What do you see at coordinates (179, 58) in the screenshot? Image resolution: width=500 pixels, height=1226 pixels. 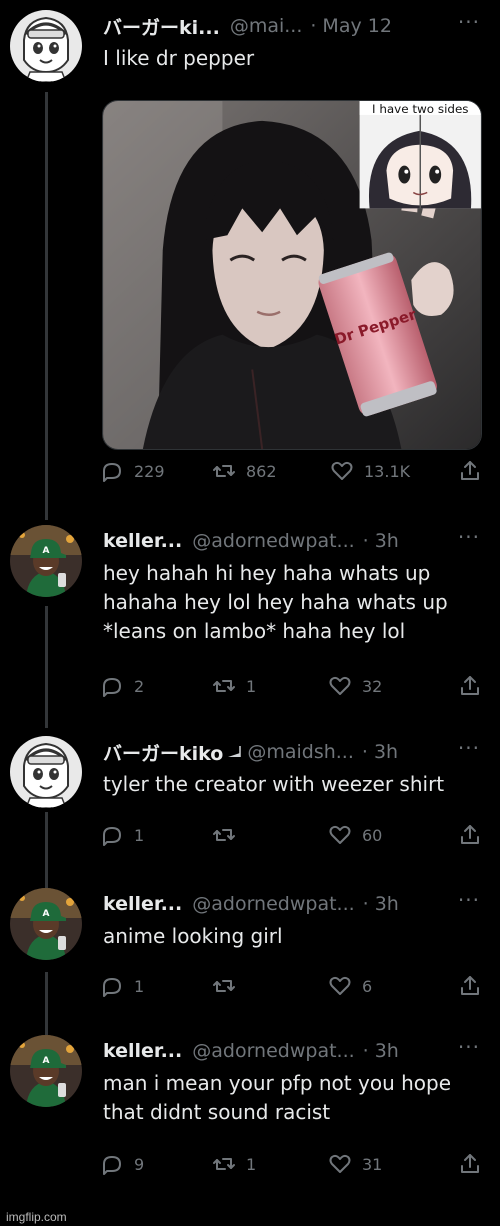 I see `tweet-text-line: I like dr pepper` at bounding box center [179, 58].